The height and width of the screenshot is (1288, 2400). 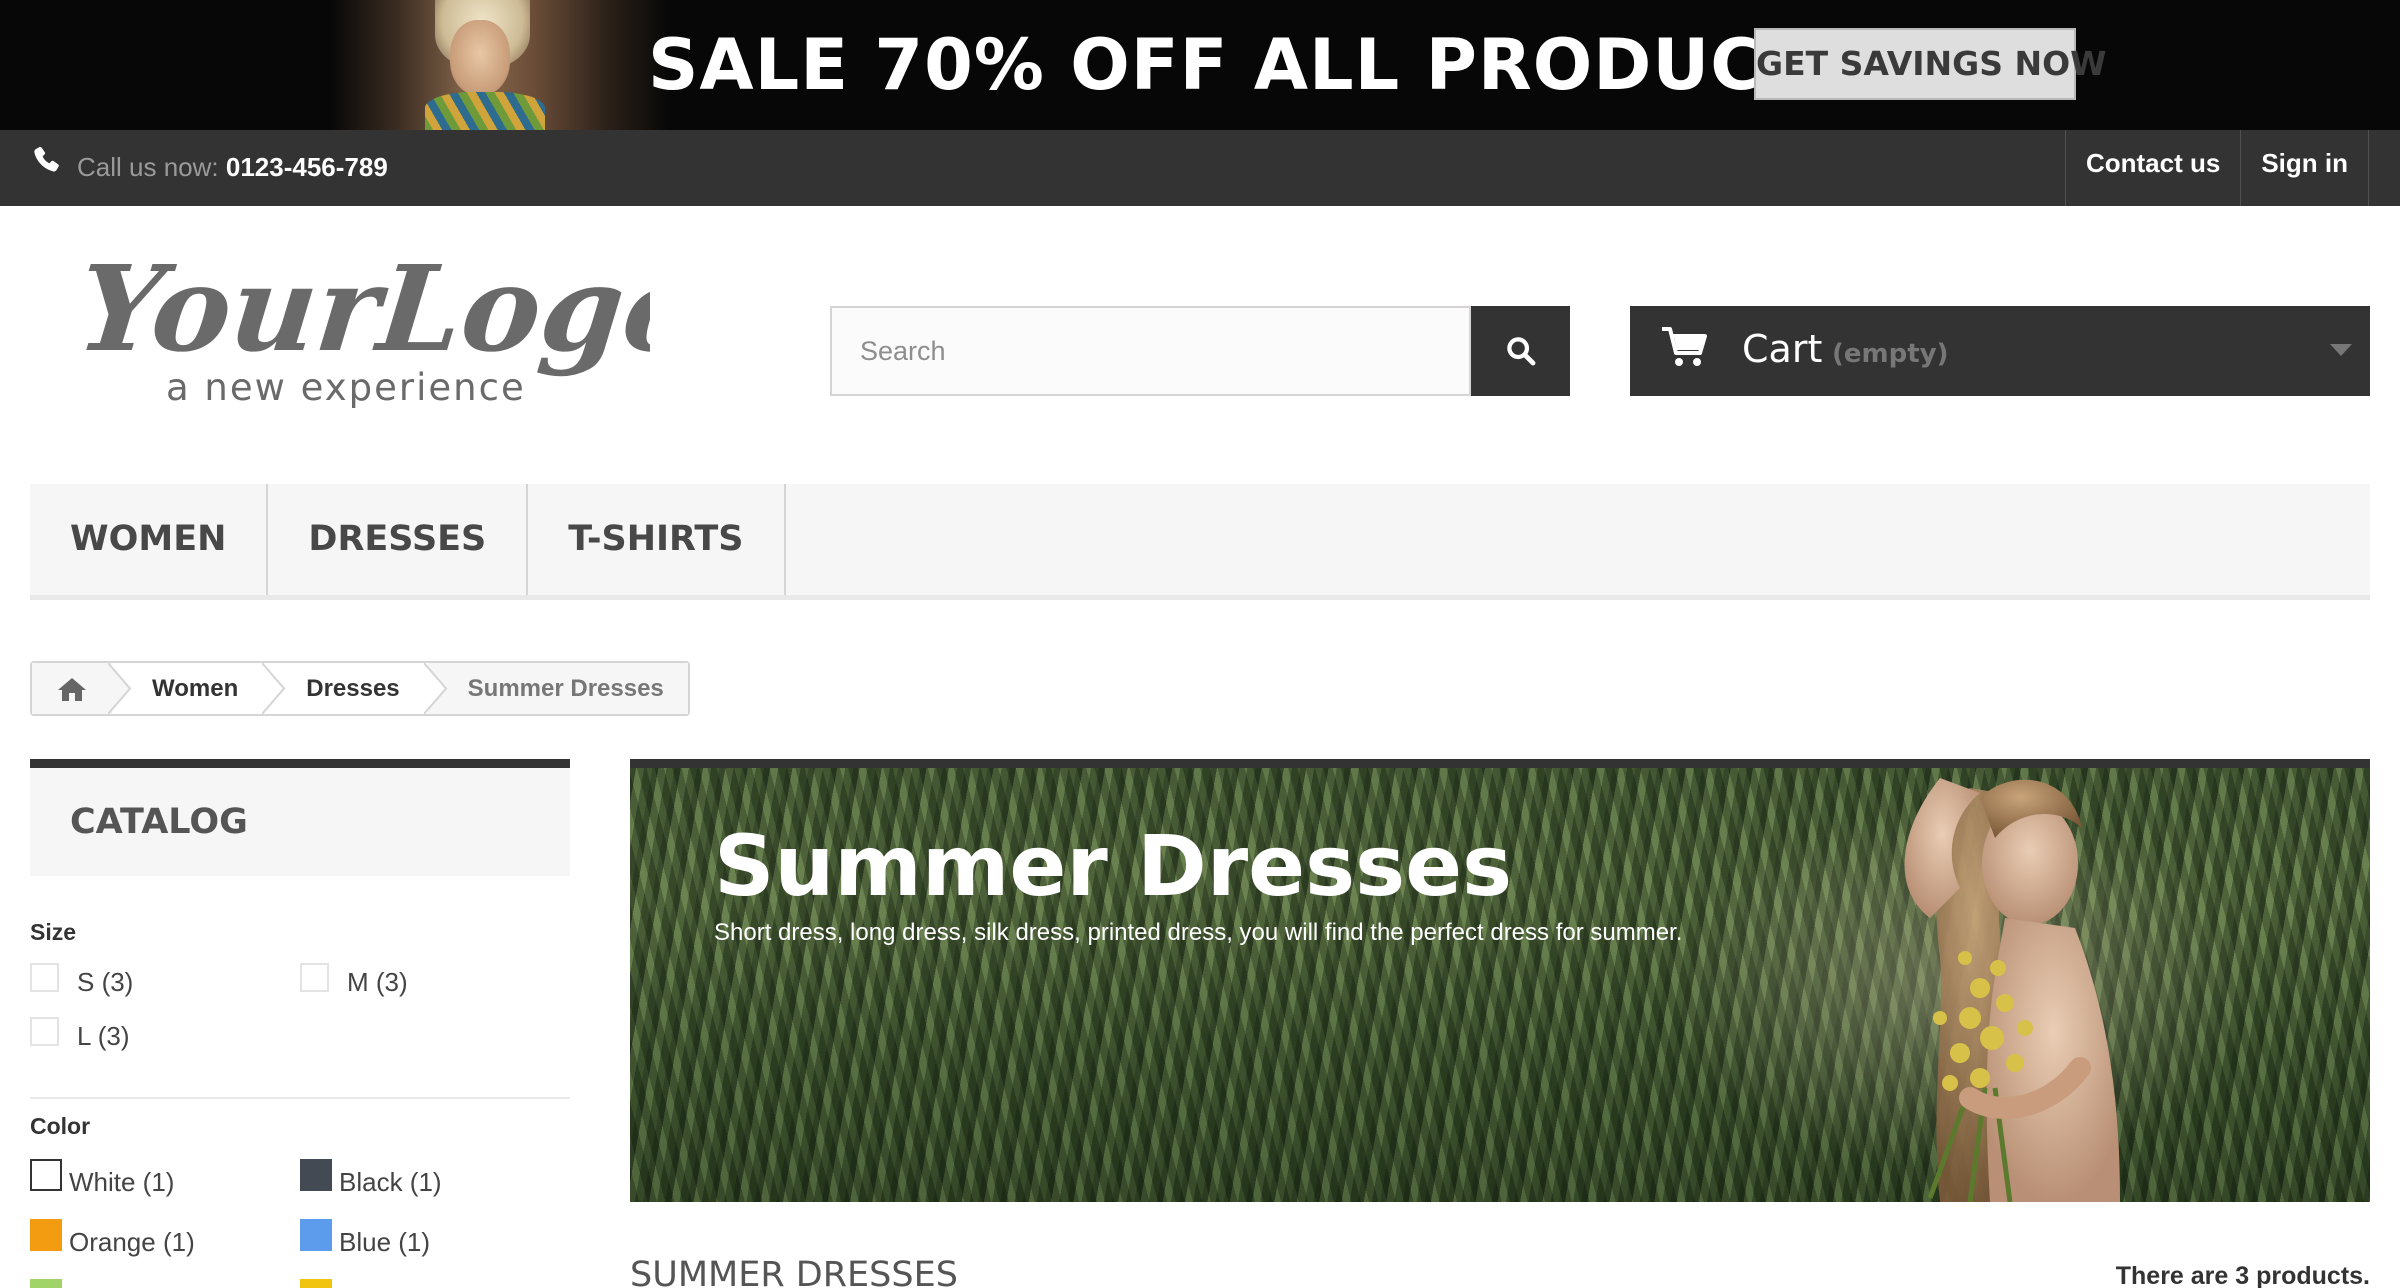 I want to click on color-filter-title: Color, so click(x=60, y=1126).